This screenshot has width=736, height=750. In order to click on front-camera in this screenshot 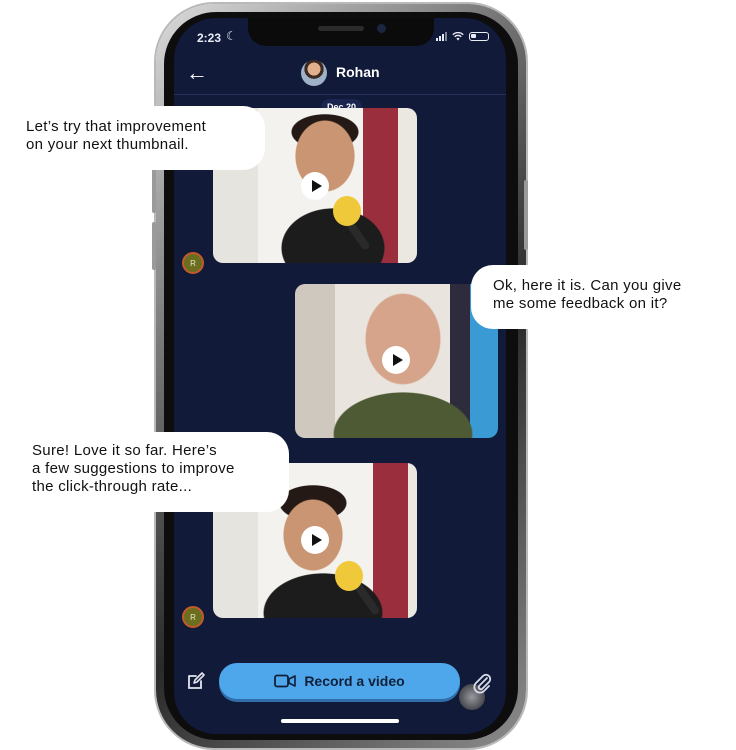, I will do `click(381, 28)`.